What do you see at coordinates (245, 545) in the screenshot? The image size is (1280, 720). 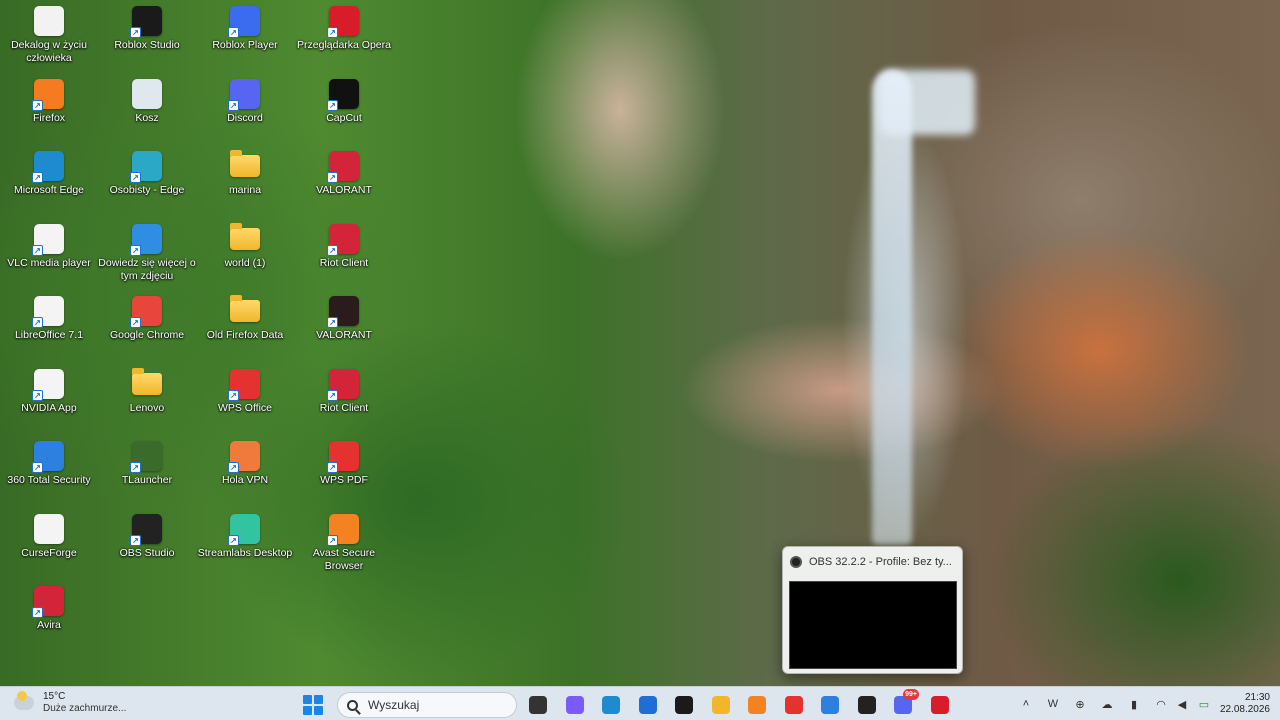 I see `desktop-icon-streamlabs: ↗ Streamlabs Desktop` at bounding box center [245, 545].